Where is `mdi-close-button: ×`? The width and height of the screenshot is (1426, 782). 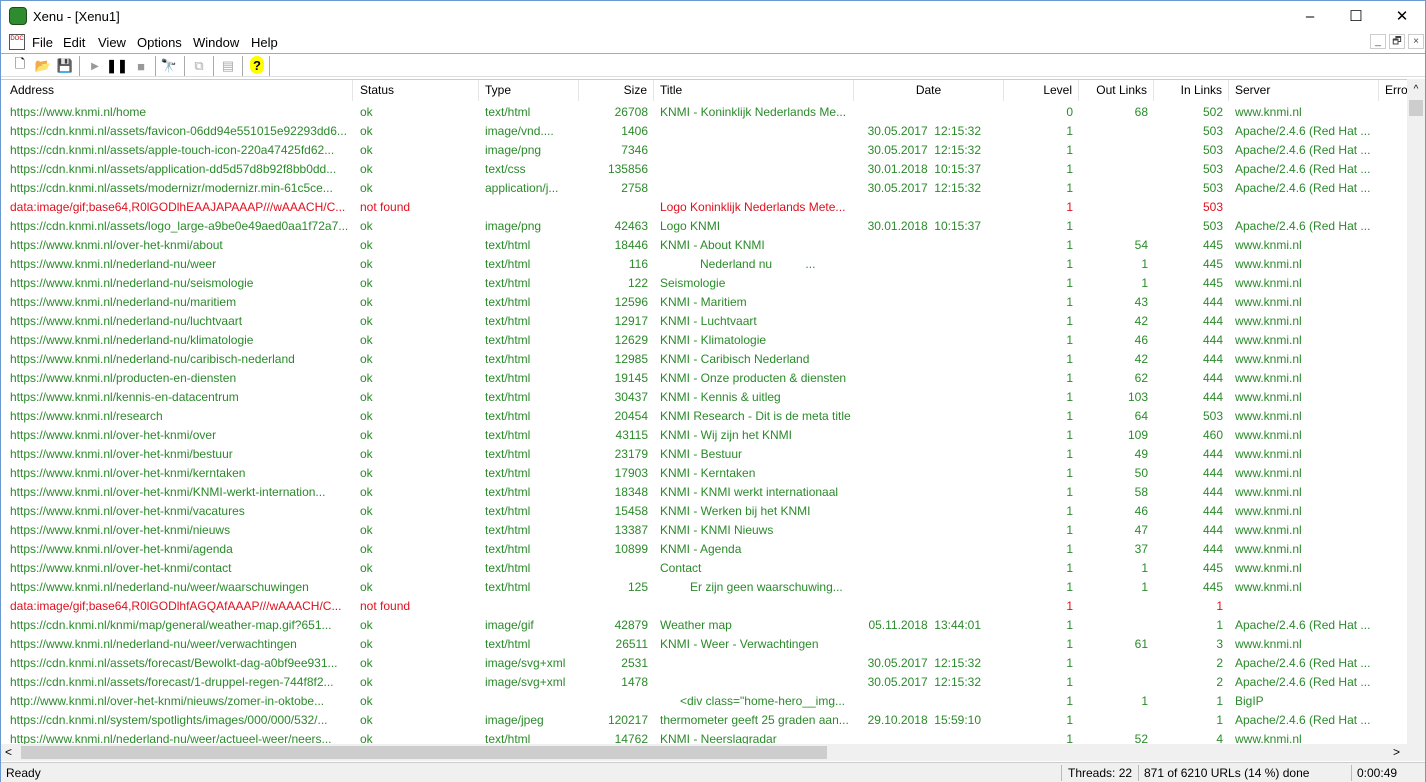 mdi-close-button: × is located at coordinates (1416, 41).